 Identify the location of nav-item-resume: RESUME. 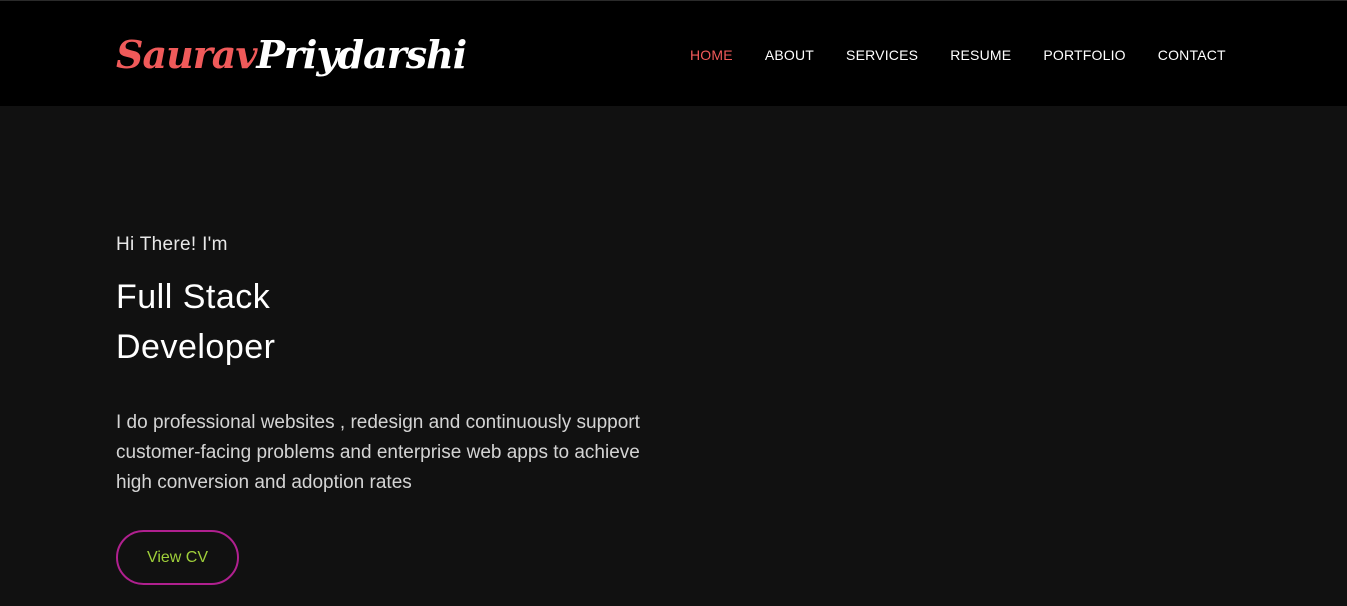
(980, 55).